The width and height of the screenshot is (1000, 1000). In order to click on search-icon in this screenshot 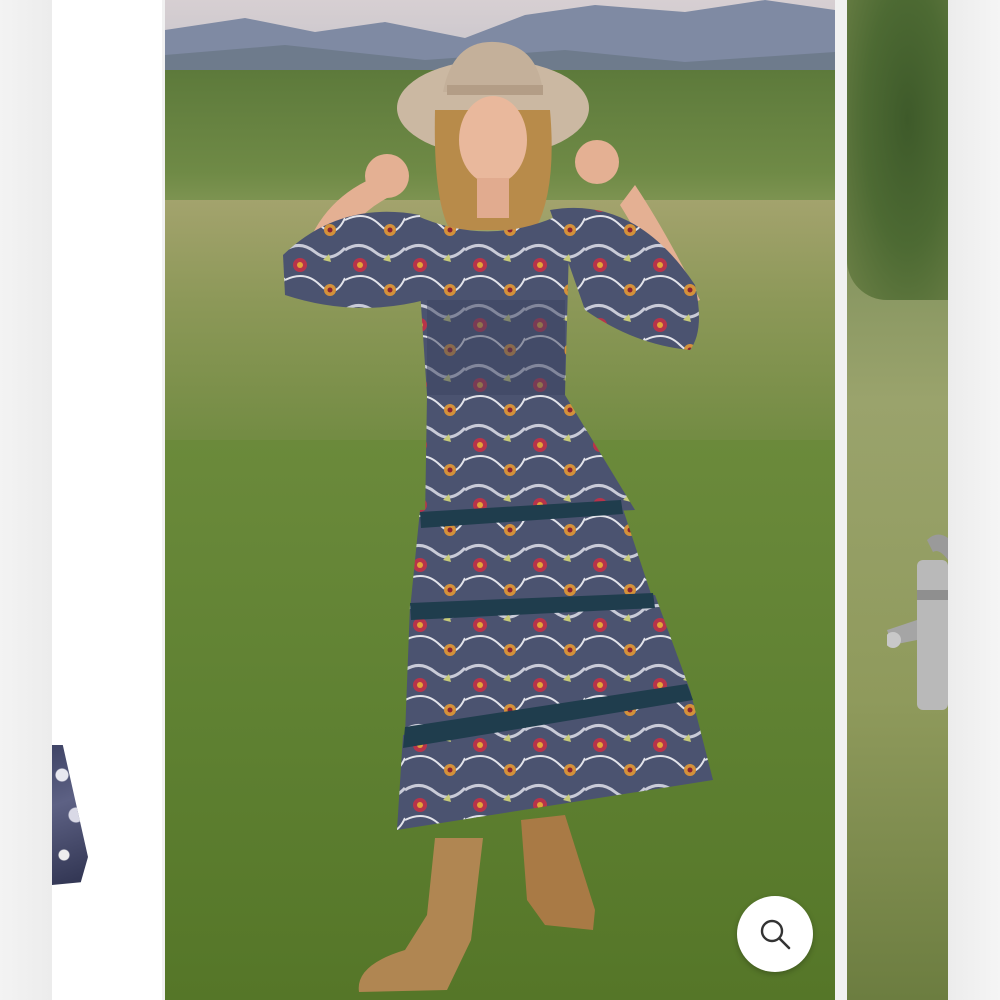, I will do `click(775, 934)`.